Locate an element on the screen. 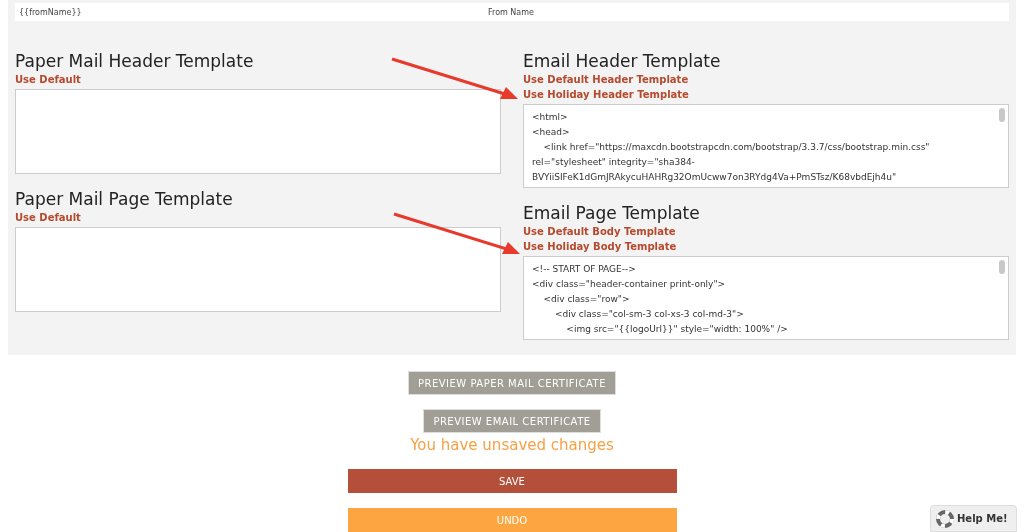 Image resolution: width=1024 pixels, height=532 pixels. code-editor: <html> <head> <link href="https://maxcdn.bootstrapcdn.com/bootstrap/3.3.7/css/bootstrap.min.css" rel="stylesheet" integrity="sha384-BVYiiSIFeK1dGmJRAkycuHAHRg32OmUcww7on3RYdg4Va+PmSTsz/K68vbdEjh4u" is located at coordinates (766, 146).